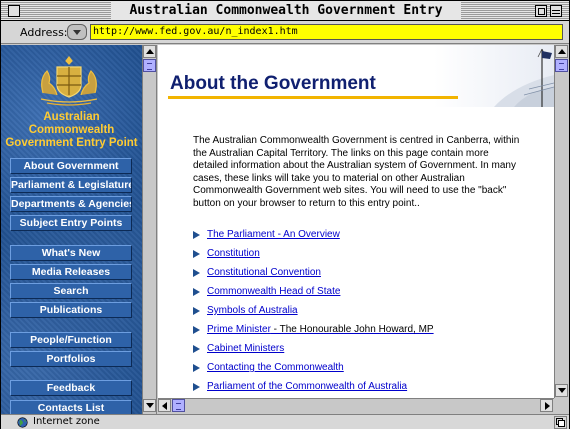  What do you see at coordinates (149, 230) in the screenshot?
I see `nav-frame-scrollbar` at bounding box center [149, 230].